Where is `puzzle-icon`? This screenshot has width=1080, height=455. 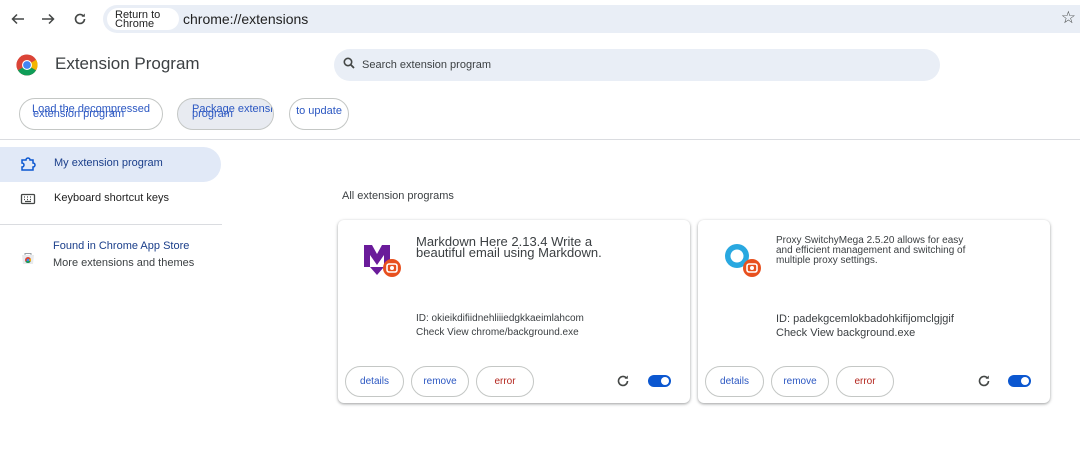 puzzle-icon is located at coordinates (28, 164).